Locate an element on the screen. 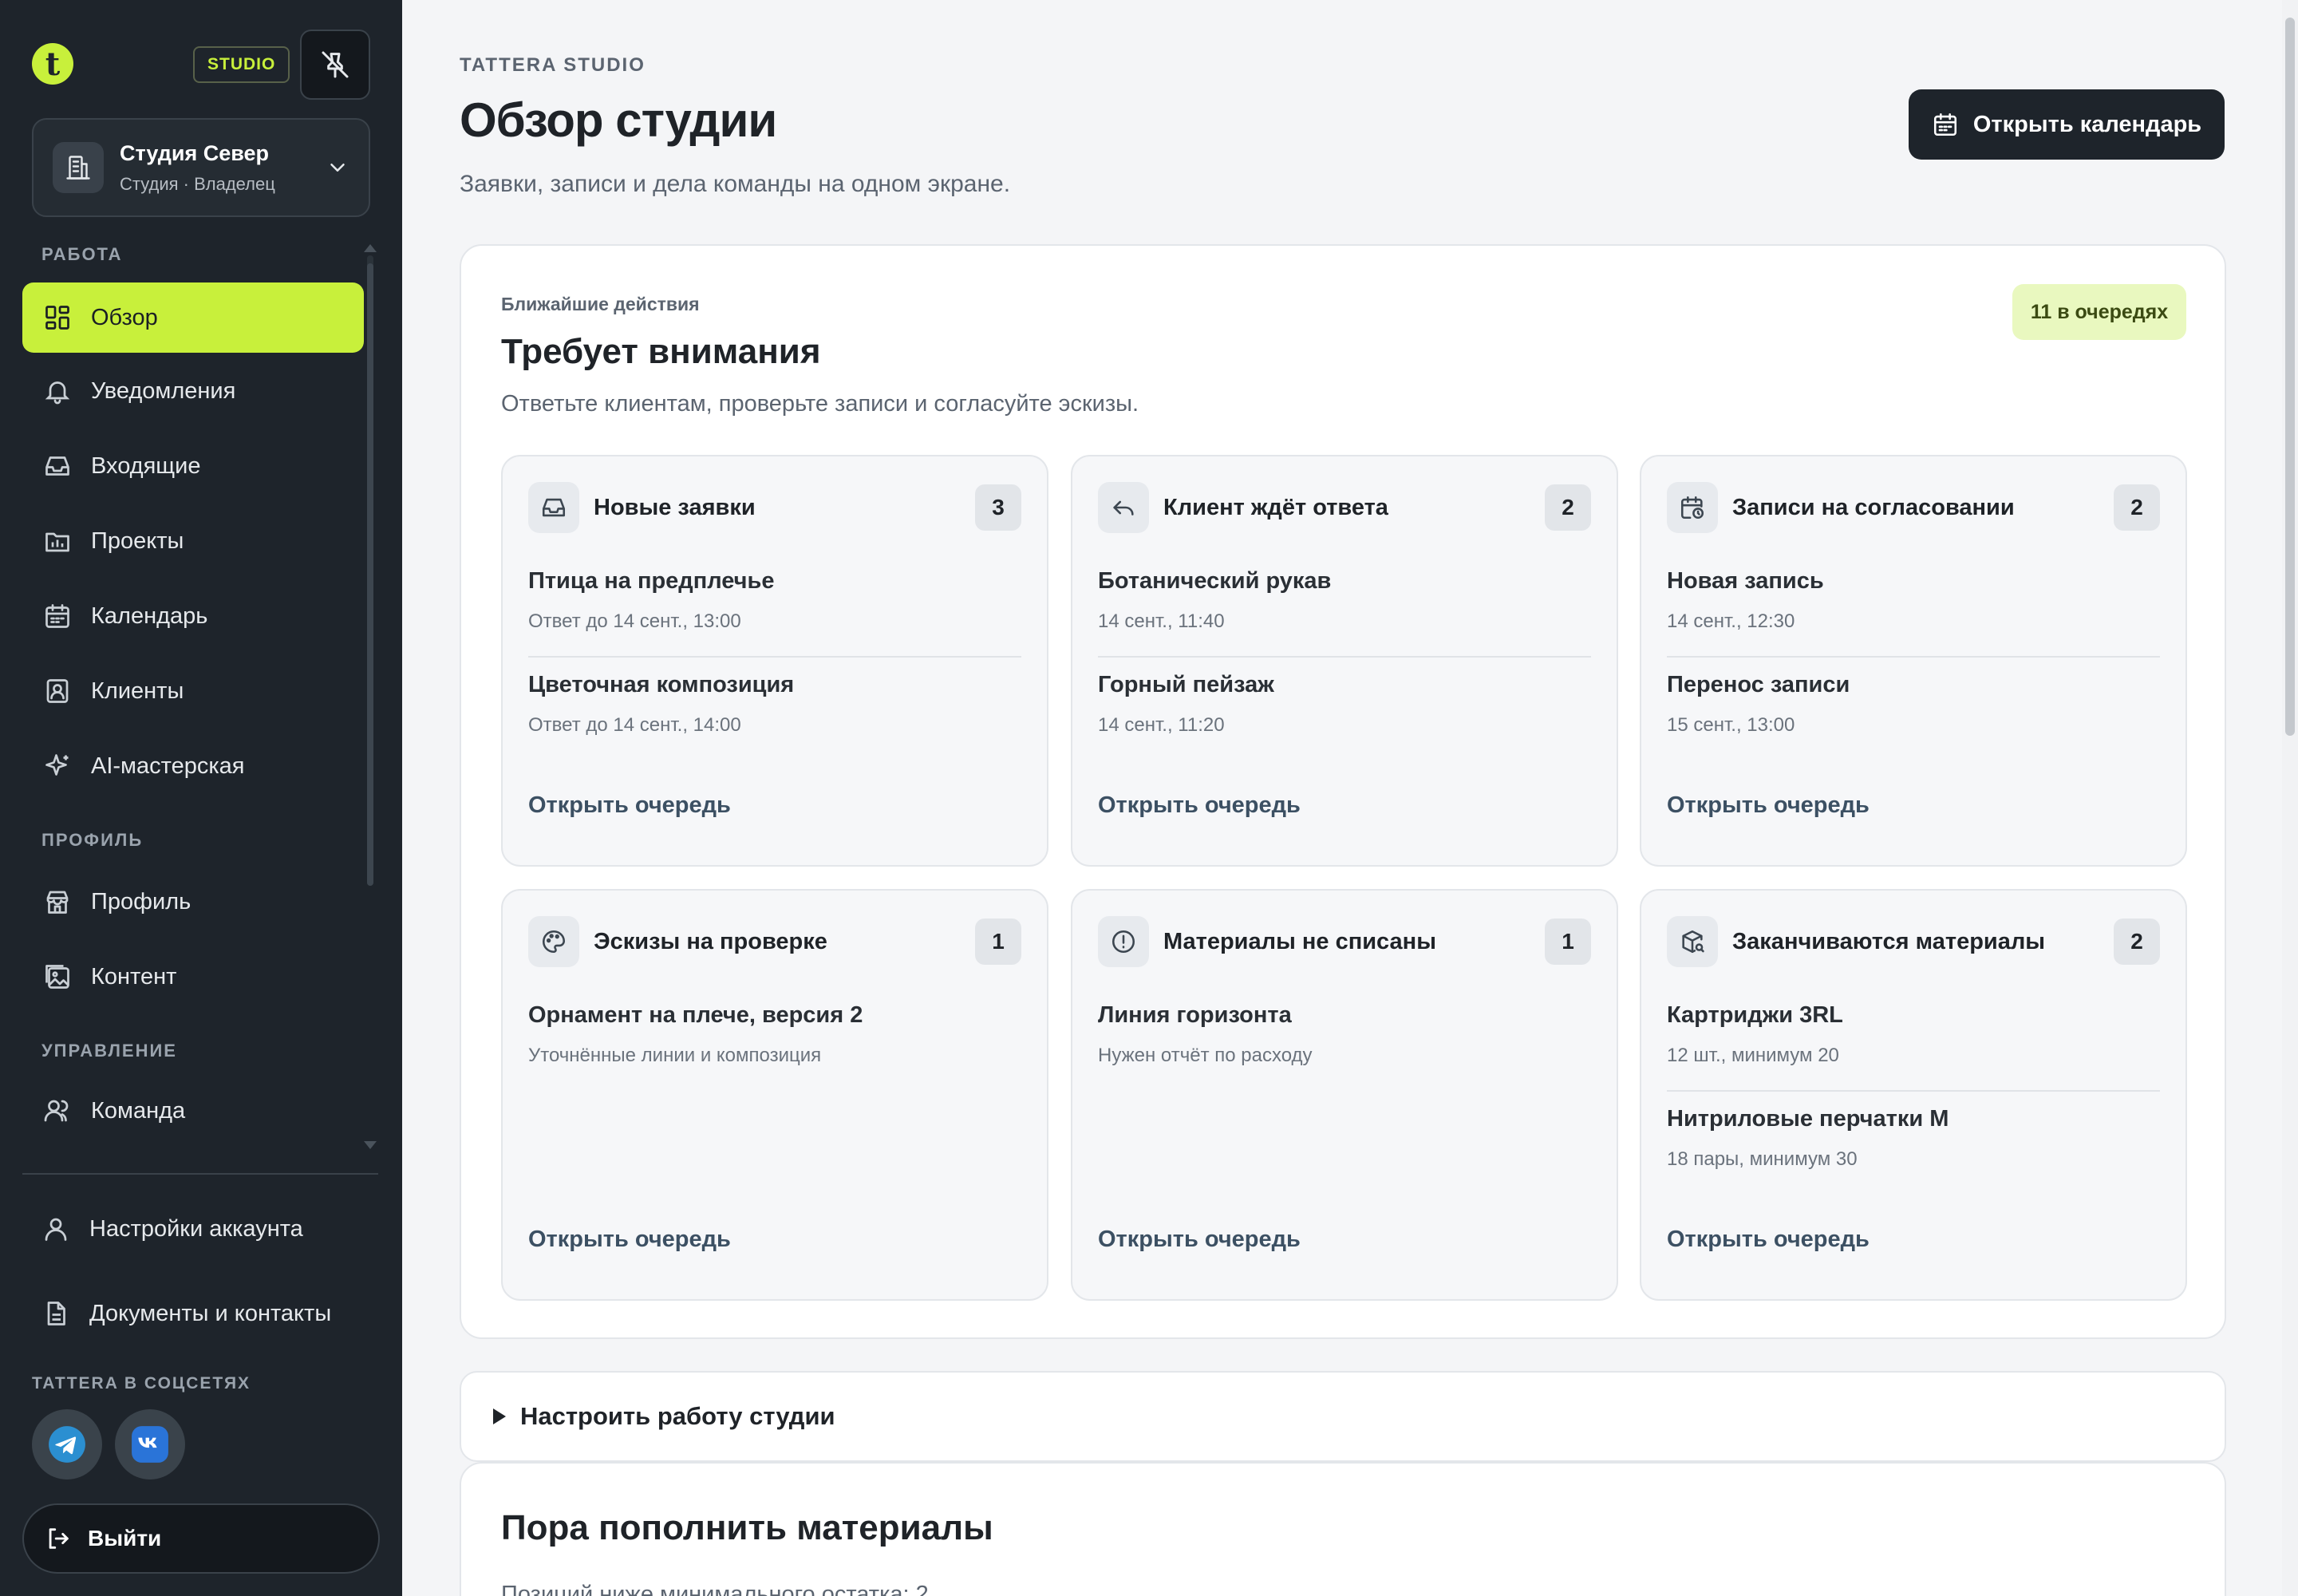 Image resolution: width=2298 pixels, height=1596 pixels. restock-title: Пора пополнить материалы is located at coordinates (747, 1527).